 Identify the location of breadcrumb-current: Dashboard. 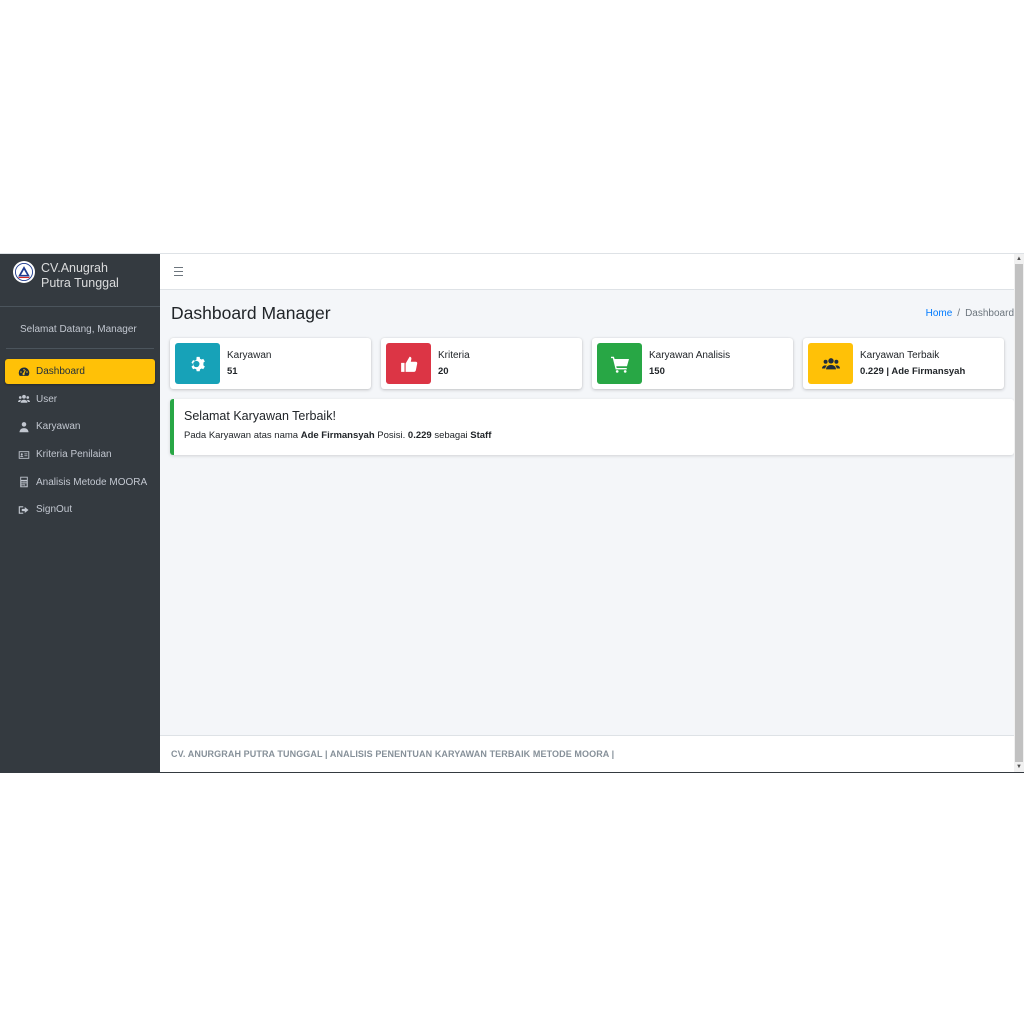
(989, 313).